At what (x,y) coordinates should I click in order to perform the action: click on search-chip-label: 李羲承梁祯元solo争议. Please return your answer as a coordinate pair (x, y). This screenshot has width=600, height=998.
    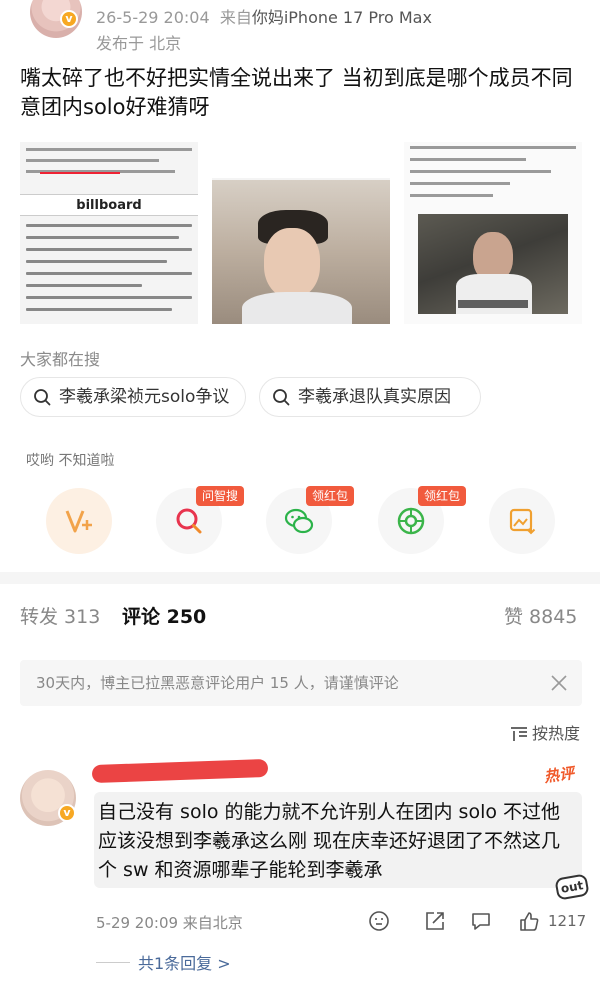
    Looking at the image, I should click on (144, 397).